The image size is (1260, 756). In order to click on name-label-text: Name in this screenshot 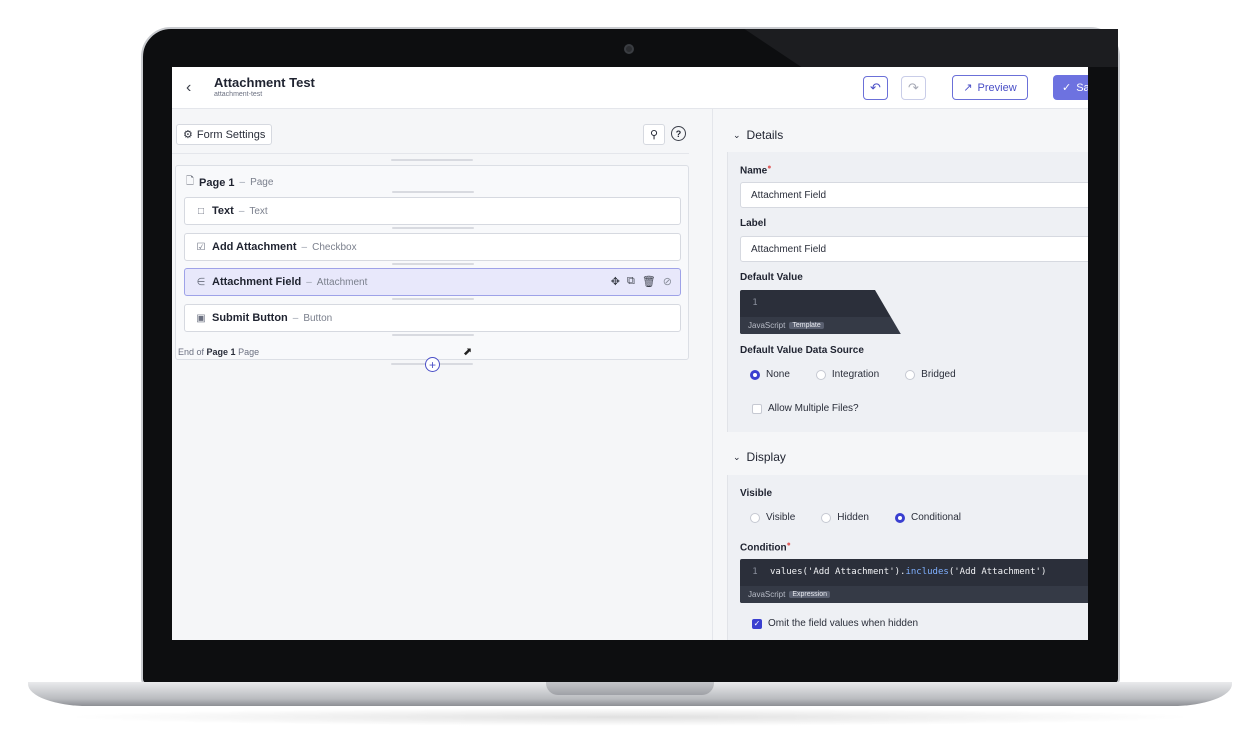, I will do `click(754, 171)`.